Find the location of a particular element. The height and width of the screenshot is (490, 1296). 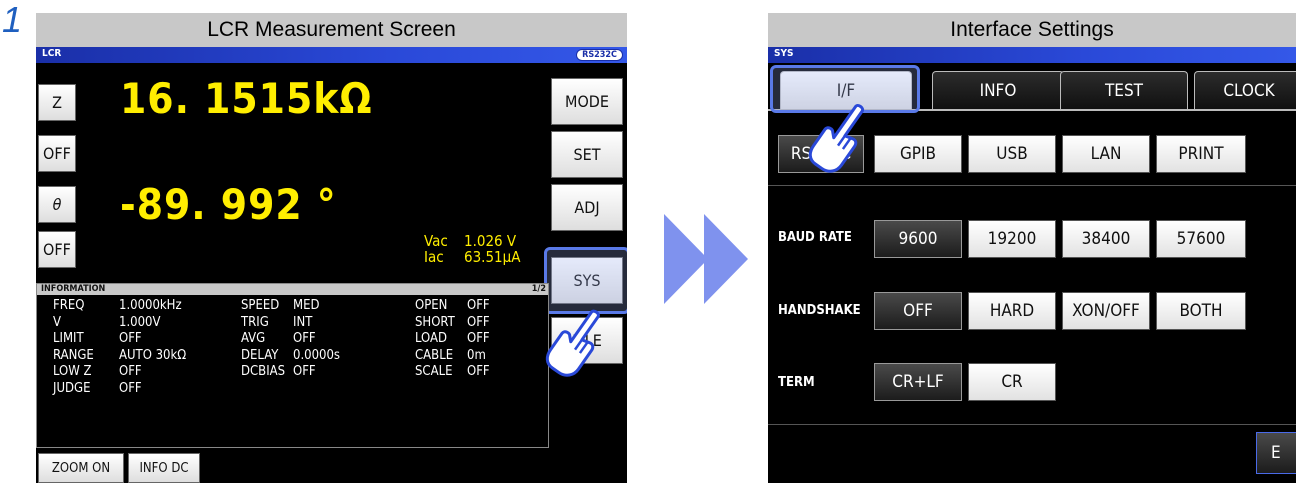

vac-value: 1.026 V is located at coordinates (490, 241).